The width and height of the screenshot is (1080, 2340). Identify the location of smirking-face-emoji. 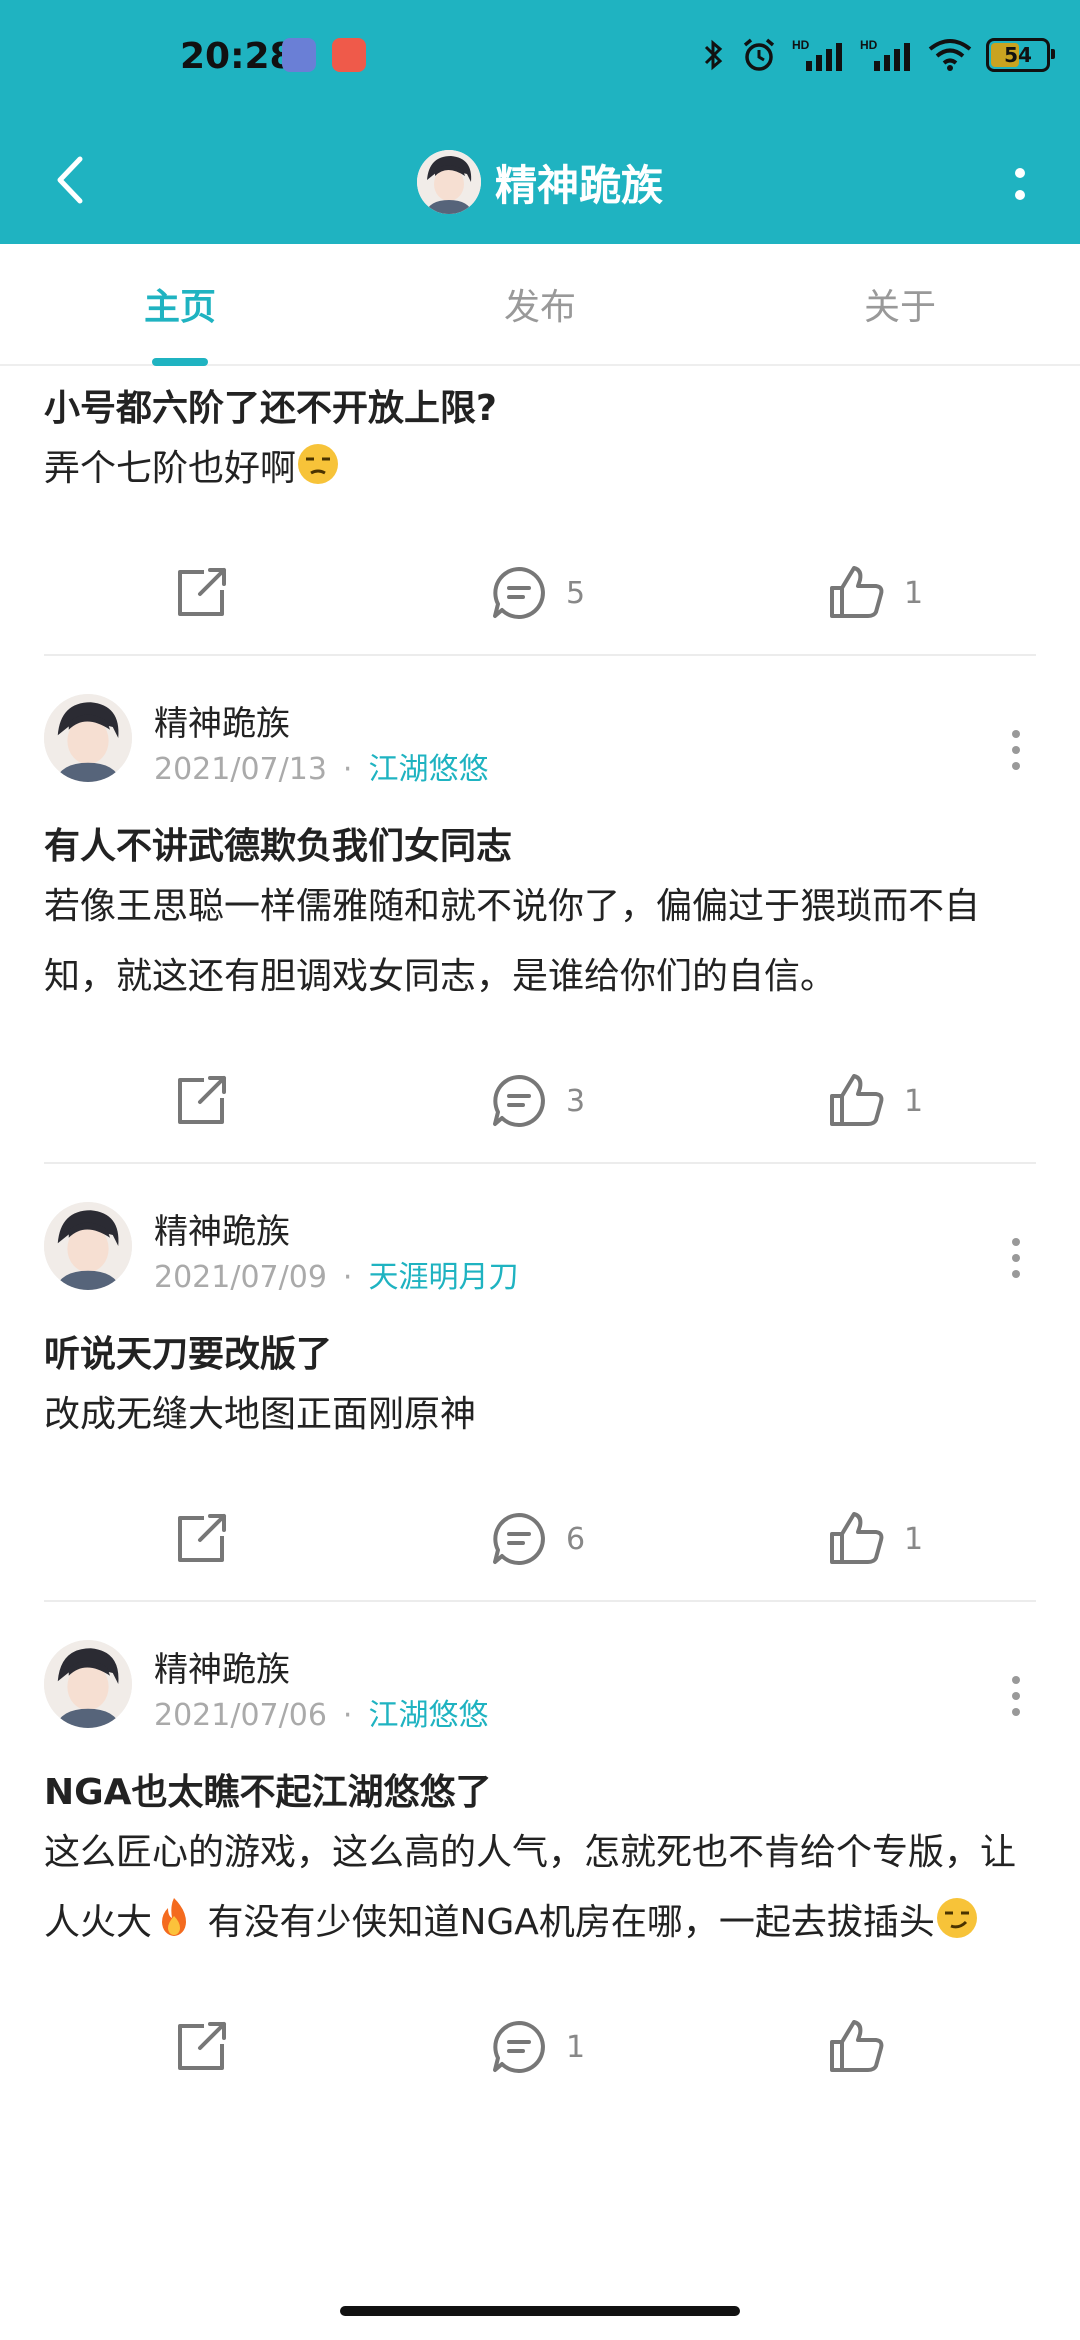
(956, 1918).